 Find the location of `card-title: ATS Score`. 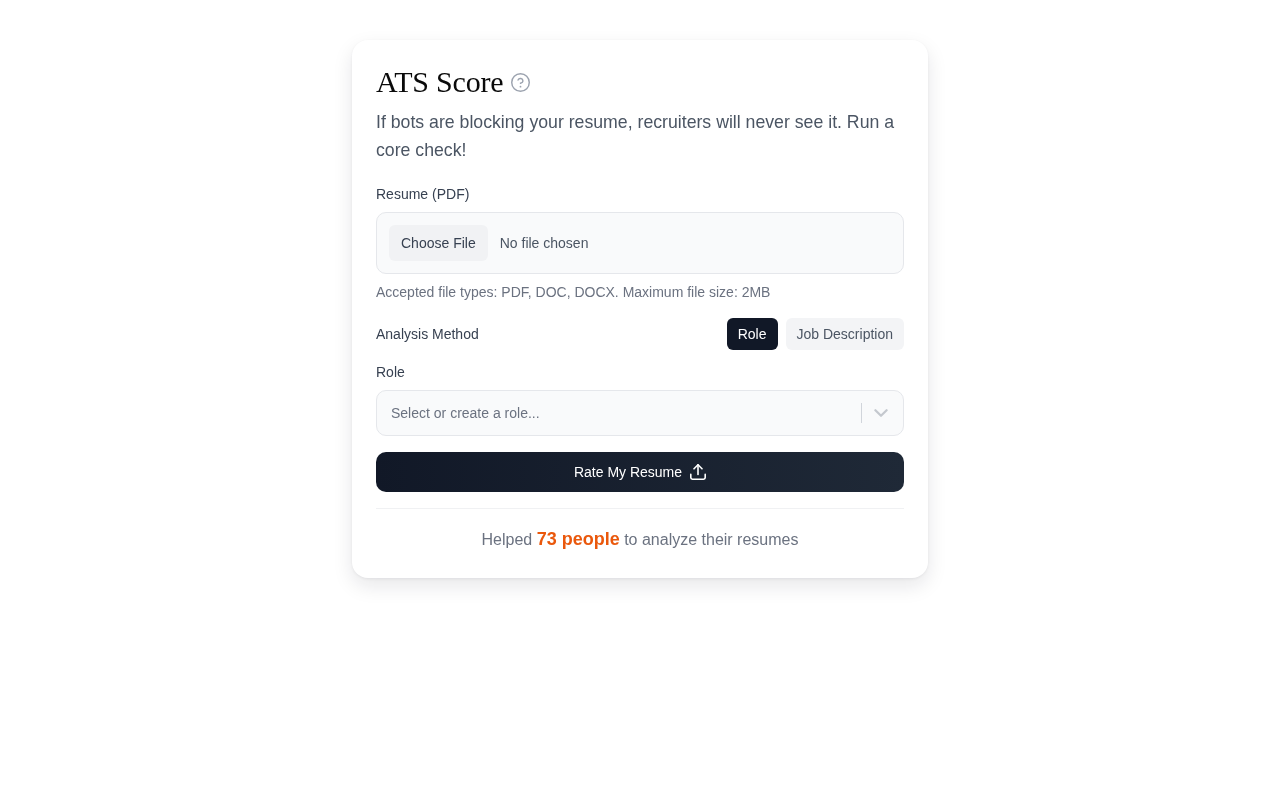

card-title: ATS Score is located at coordinates (440, 82).